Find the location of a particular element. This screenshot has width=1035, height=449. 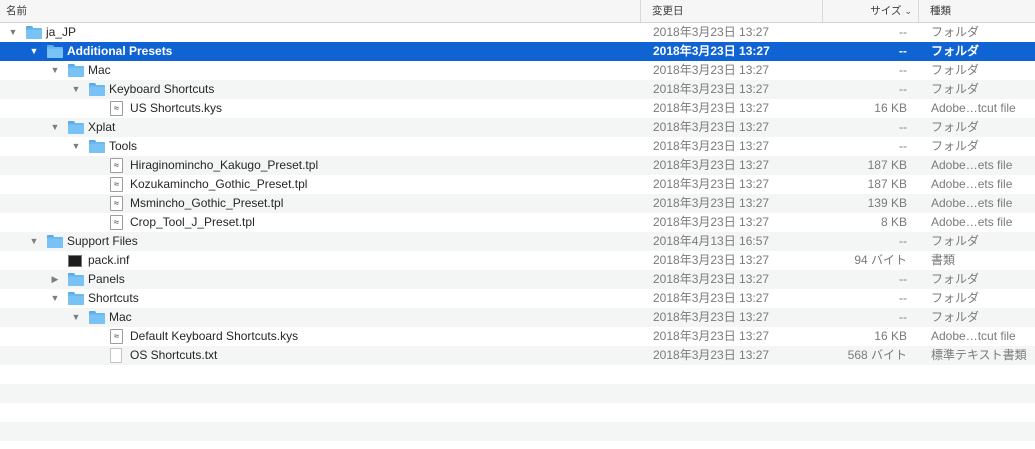

file-name: Tools is located at coordinates (123, 146).